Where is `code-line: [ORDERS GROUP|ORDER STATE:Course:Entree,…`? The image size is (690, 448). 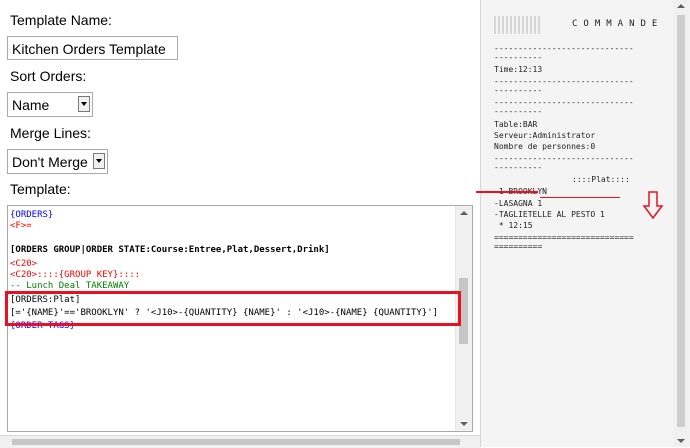 code-line: [ORDERS GROUP|ORDER STATE:Course:Entree,… is located at coordinates (170, 250).